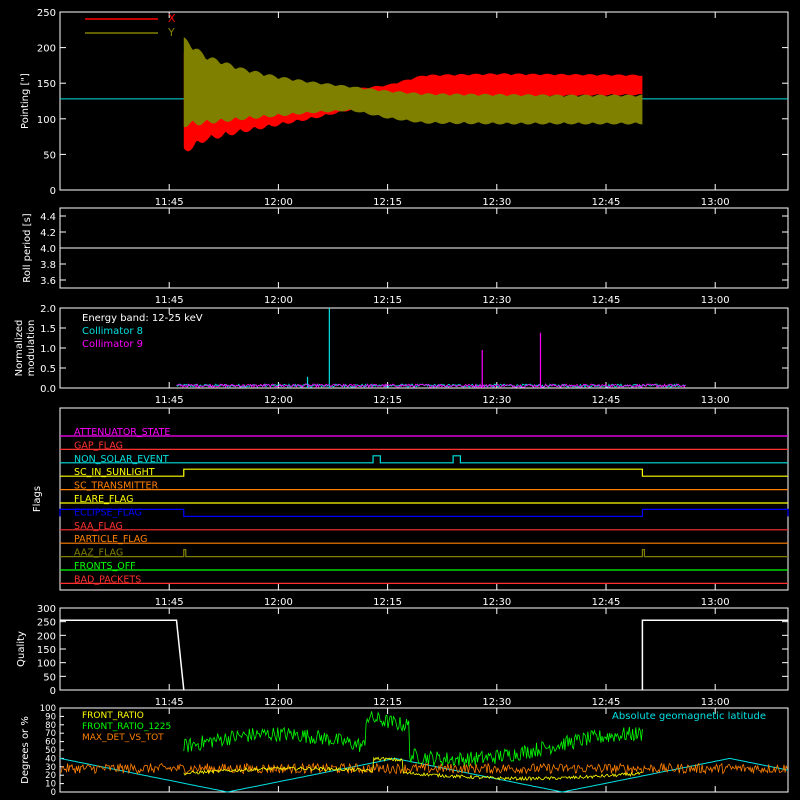 This screenshot has width=800, height=800. I want to click on panel-2-xtick-label: 13:00, so click(715, 400).